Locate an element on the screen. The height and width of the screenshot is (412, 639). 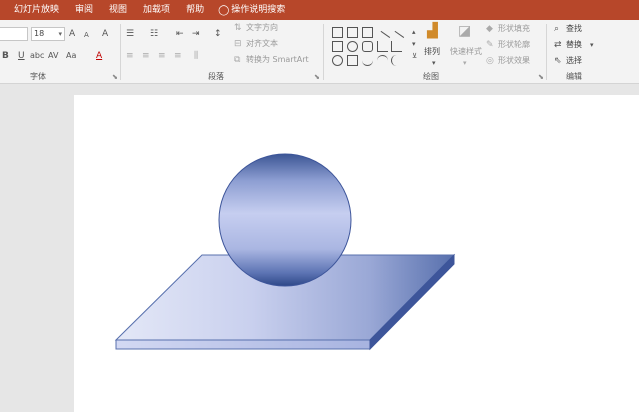
line-spacing-icon: ↕ is located at coordinates (218, 34).